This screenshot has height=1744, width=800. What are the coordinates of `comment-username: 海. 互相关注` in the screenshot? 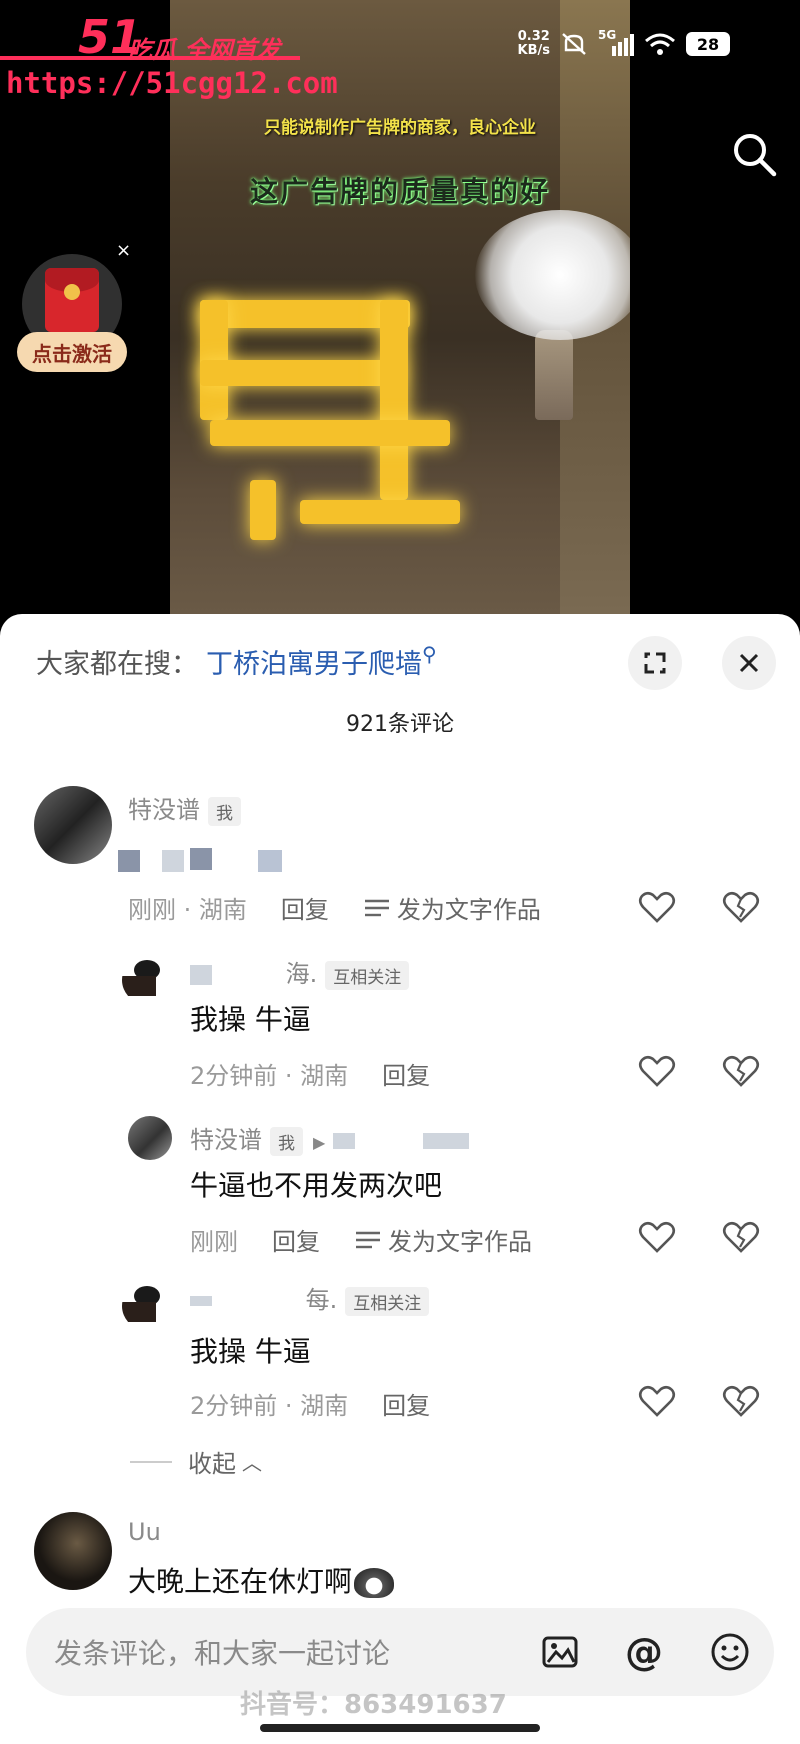 It's located at (300, 972).